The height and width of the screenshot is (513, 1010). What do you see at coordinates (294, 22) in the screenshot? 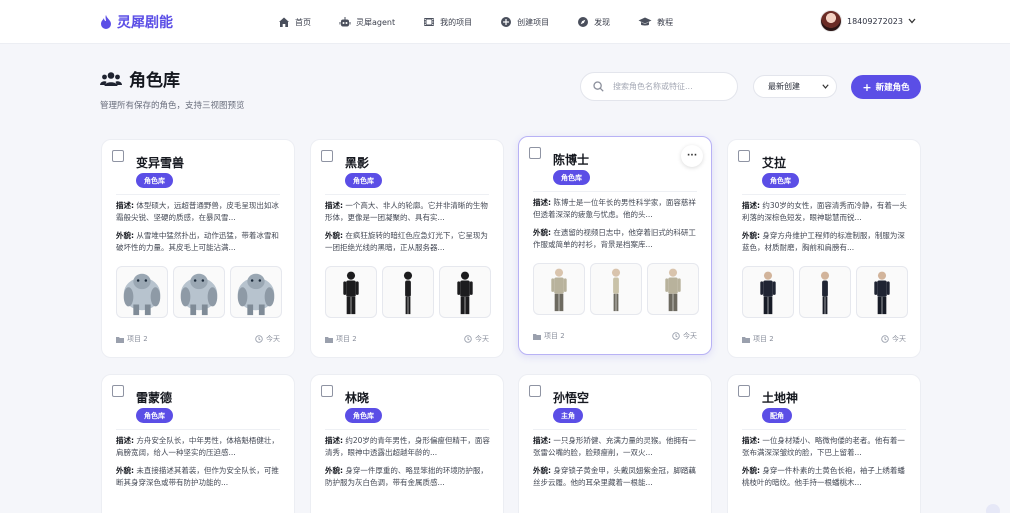
I see `nav-home: 首页` at bounding box center [294, 22].